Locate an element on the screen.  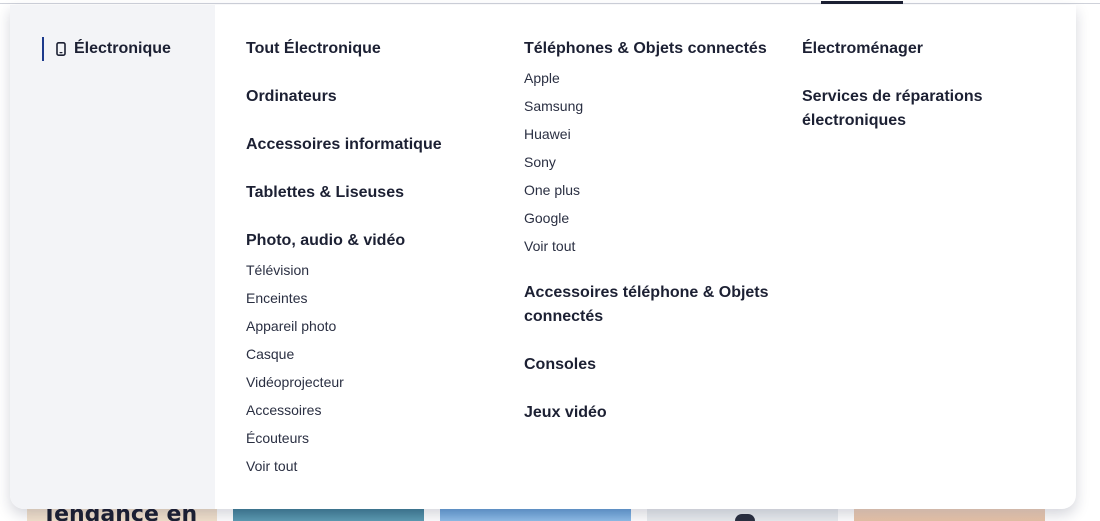
active-nav-tab-indicator is located at coordinates (862, 2).